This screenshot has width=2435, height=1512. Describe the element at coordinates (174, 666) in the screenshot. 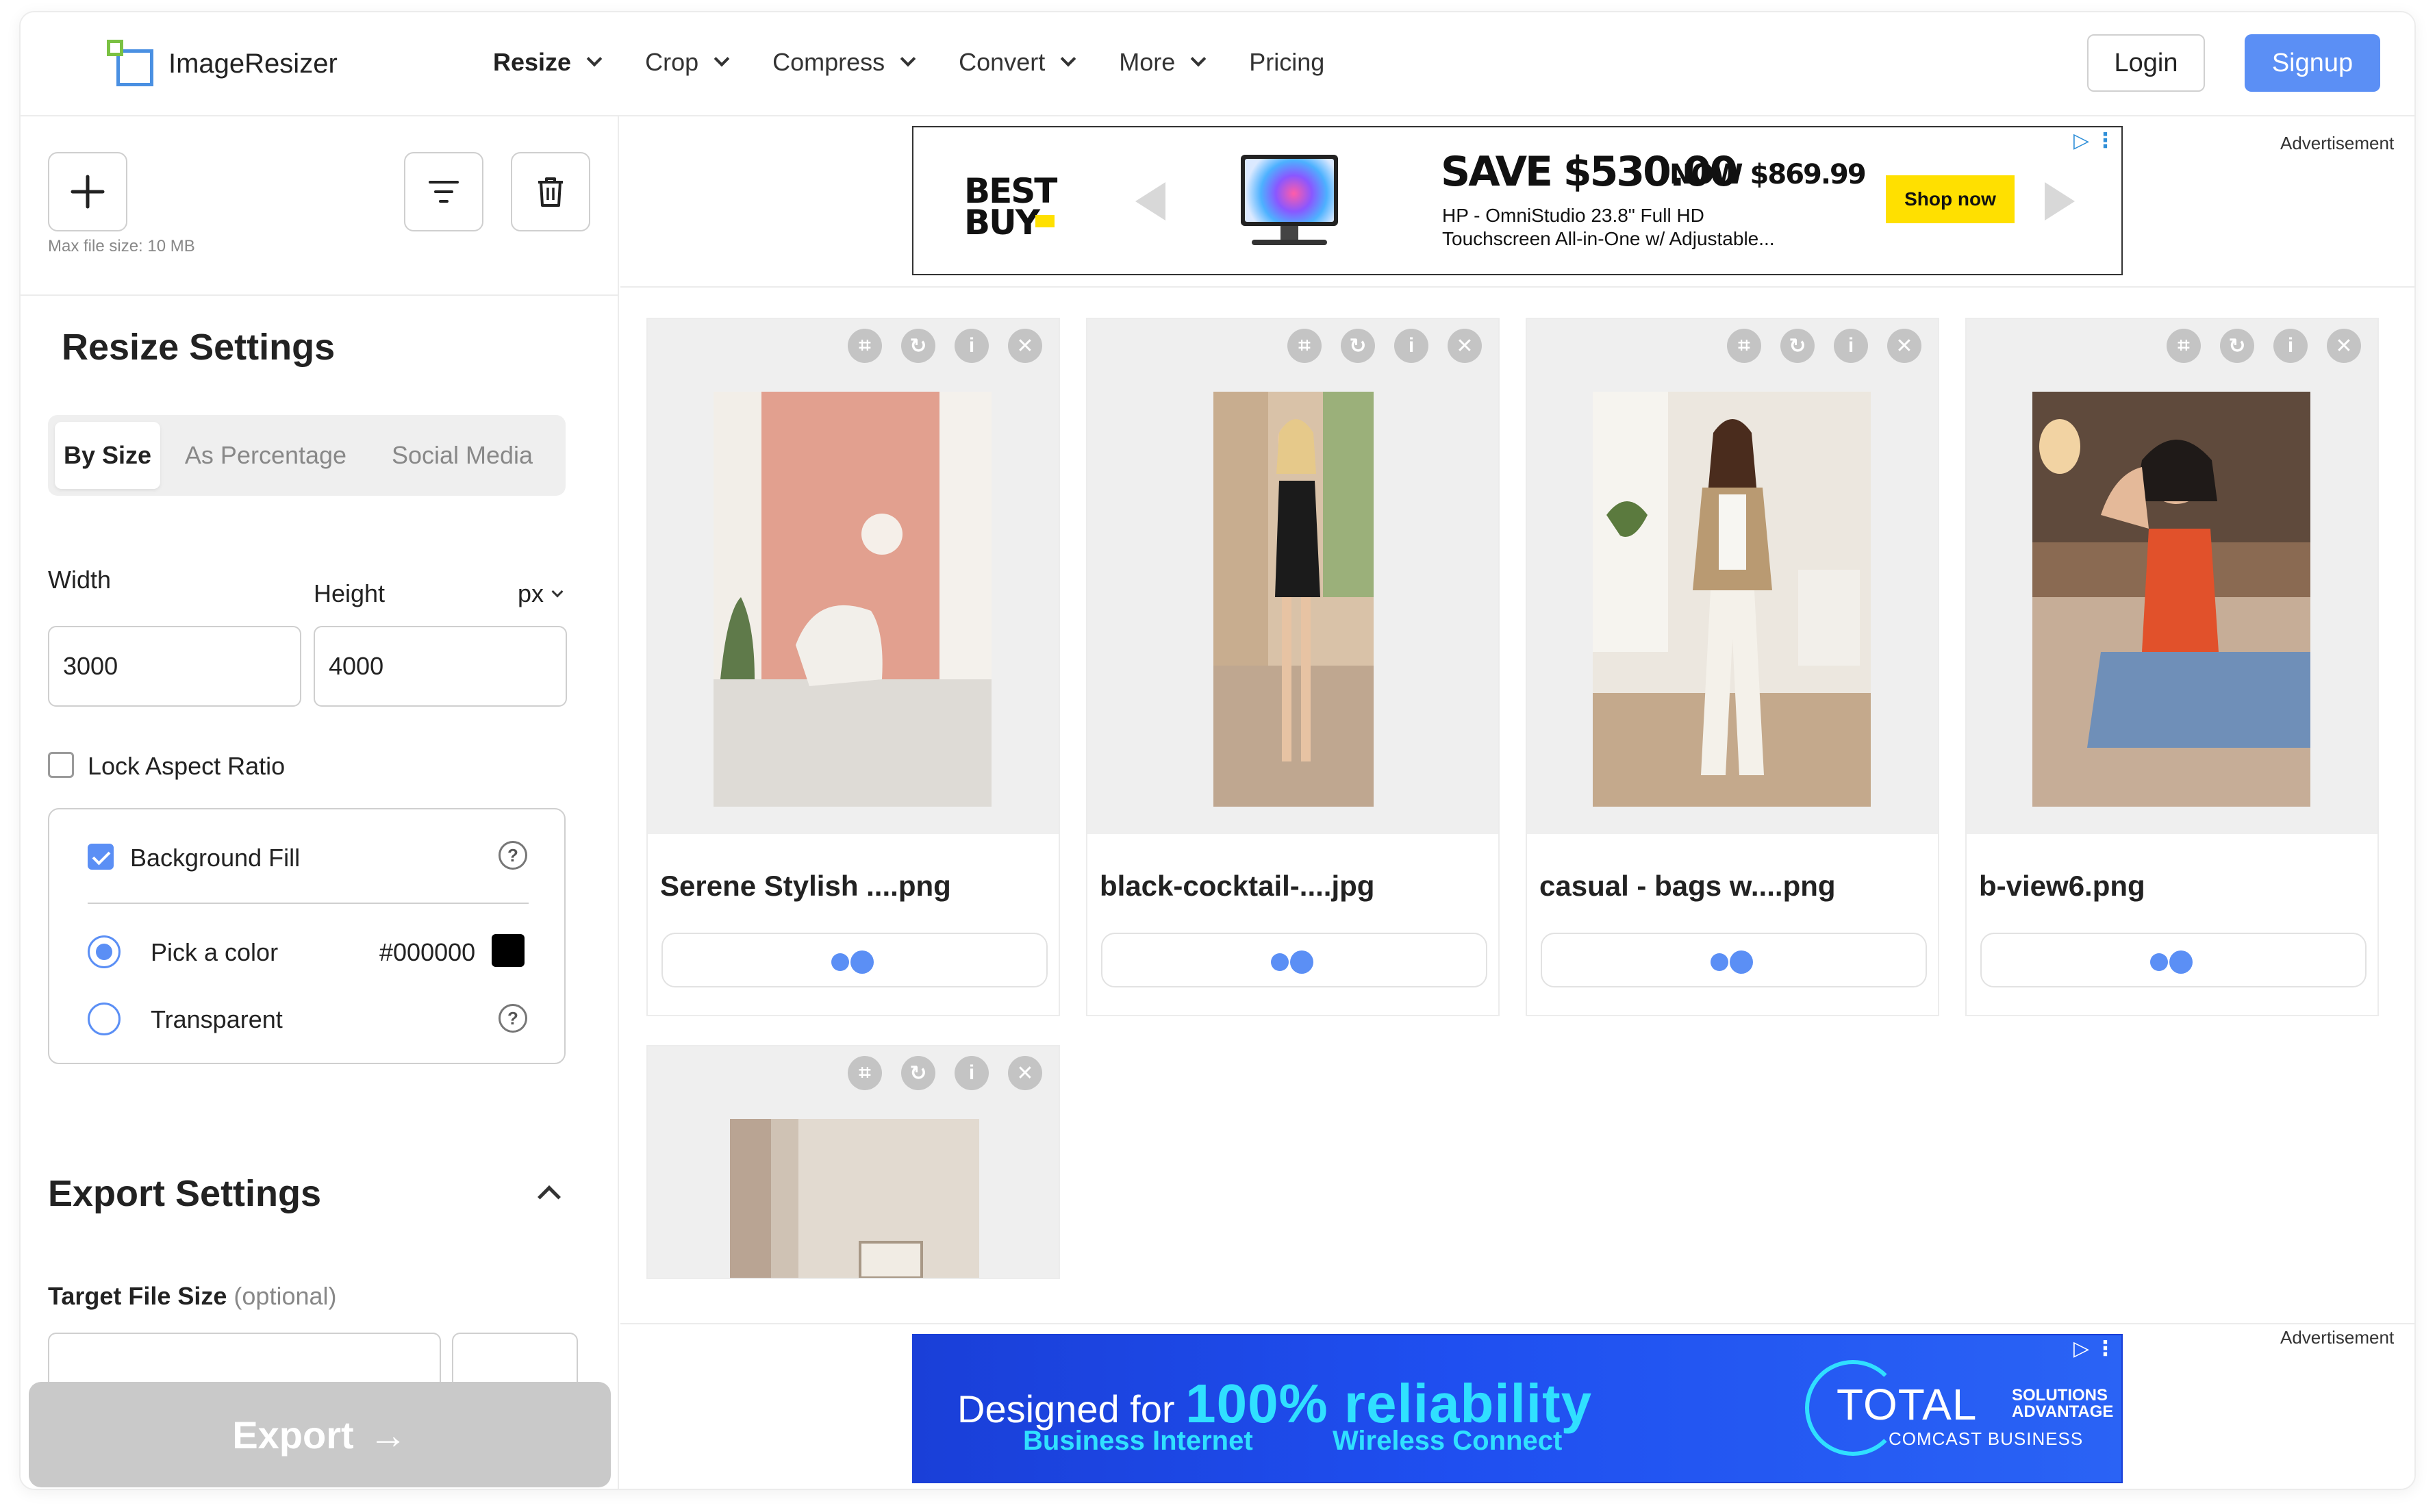

I see `width-input` at that location.